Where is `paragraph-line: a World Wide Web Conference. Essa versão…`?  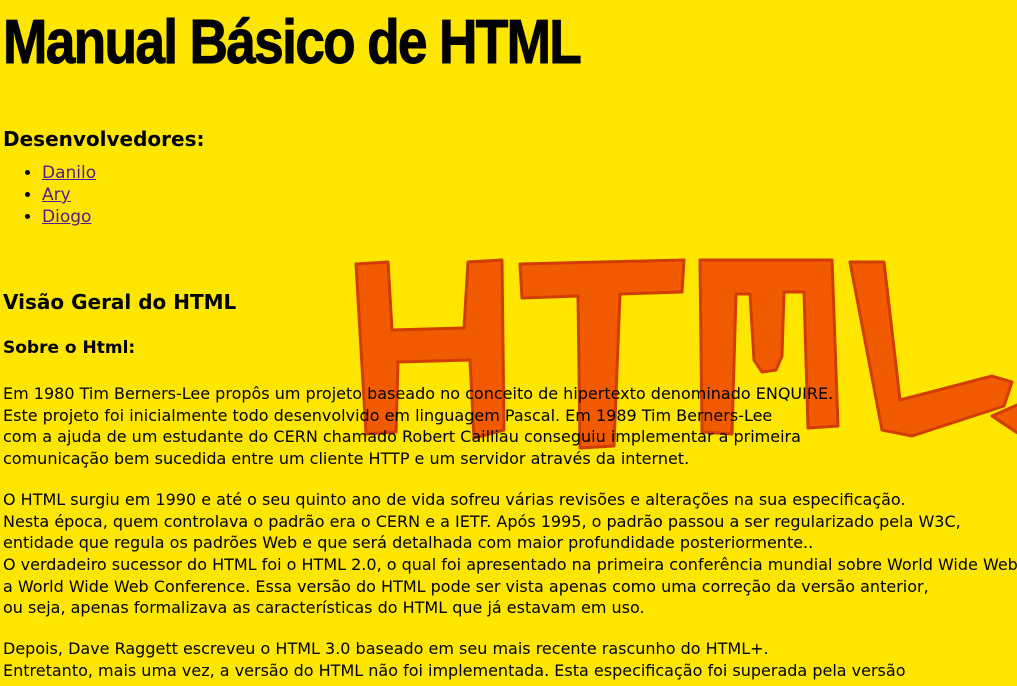
paragraph-line: a World Wide Web Conference. Essa versão… is located at coordinates (466, 586).